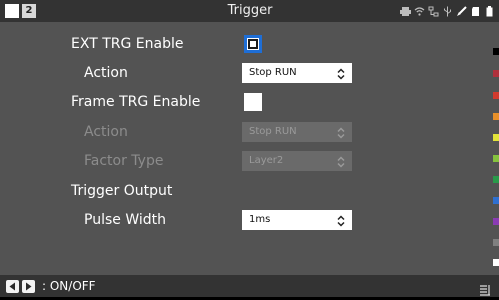 Image resolution: width=499 pixels, height=300 pixels. What do you see at coordinates (106, 132) in the screenshot?
I see `frame-action-label: Action` at bounding box center [106, 132].